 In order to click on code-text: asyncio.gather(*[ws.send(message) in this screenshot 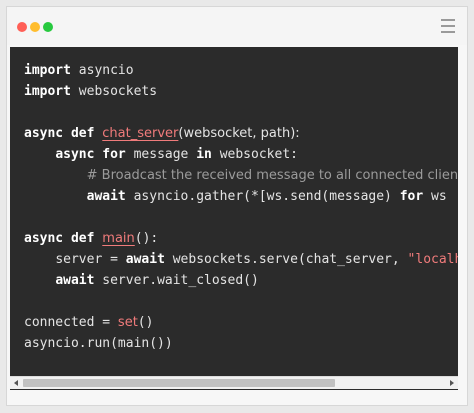, I will do `click(262, 196)`.